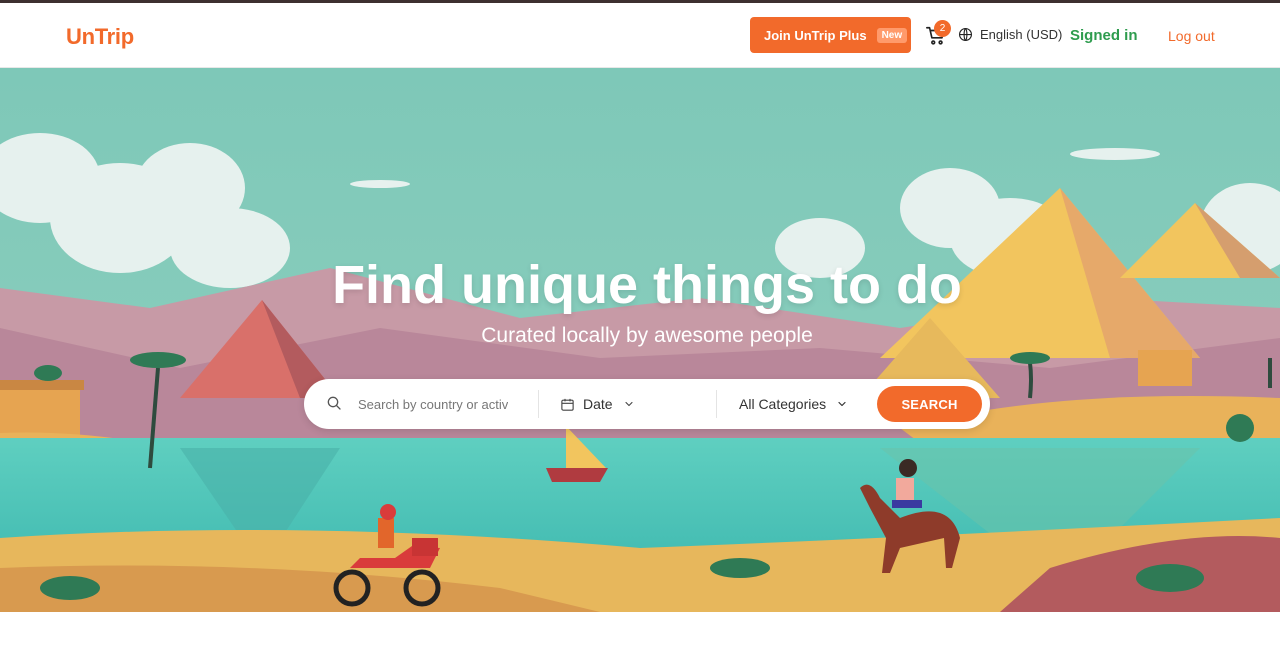 This screenshot has width=1280, height=654. What do you see at coordinates (892, 35) in the screenshot?
I see `new-badge: New` at bounding box center [892, 35].